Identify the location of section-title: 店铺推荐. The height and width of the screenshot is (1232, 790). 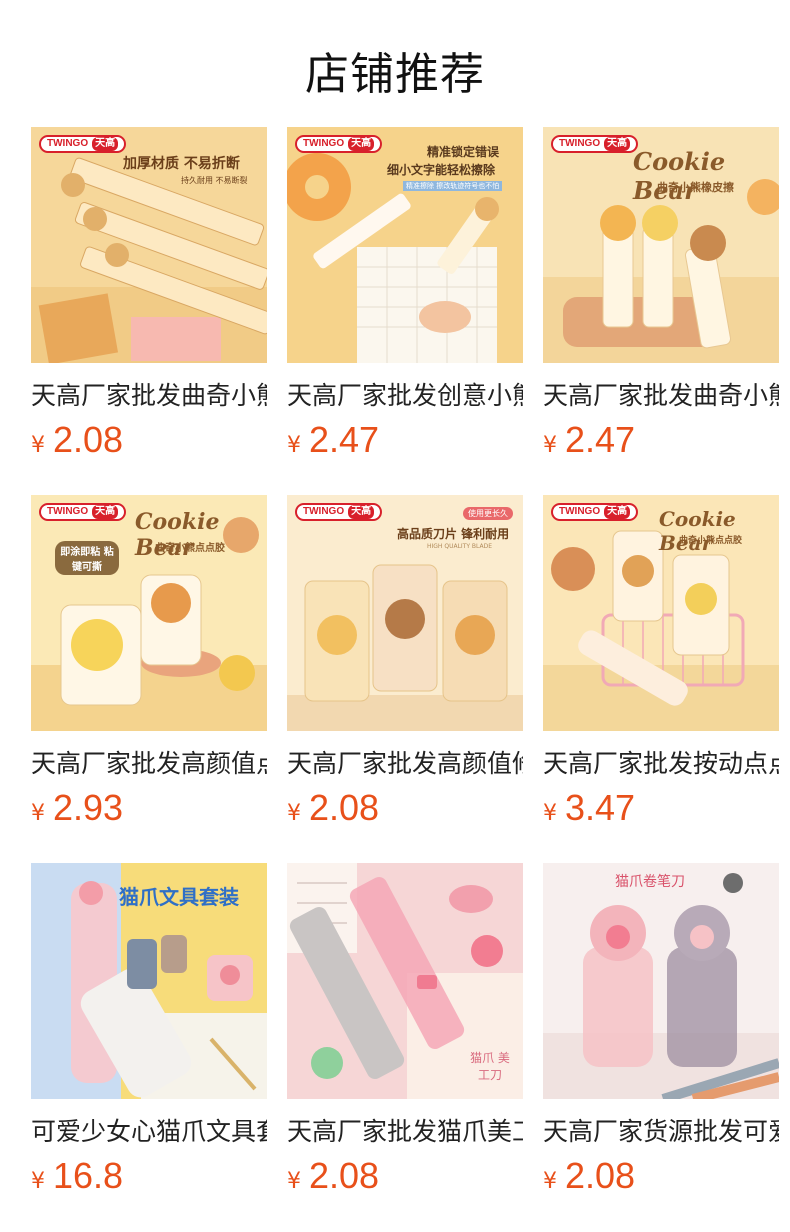
(395, 74).